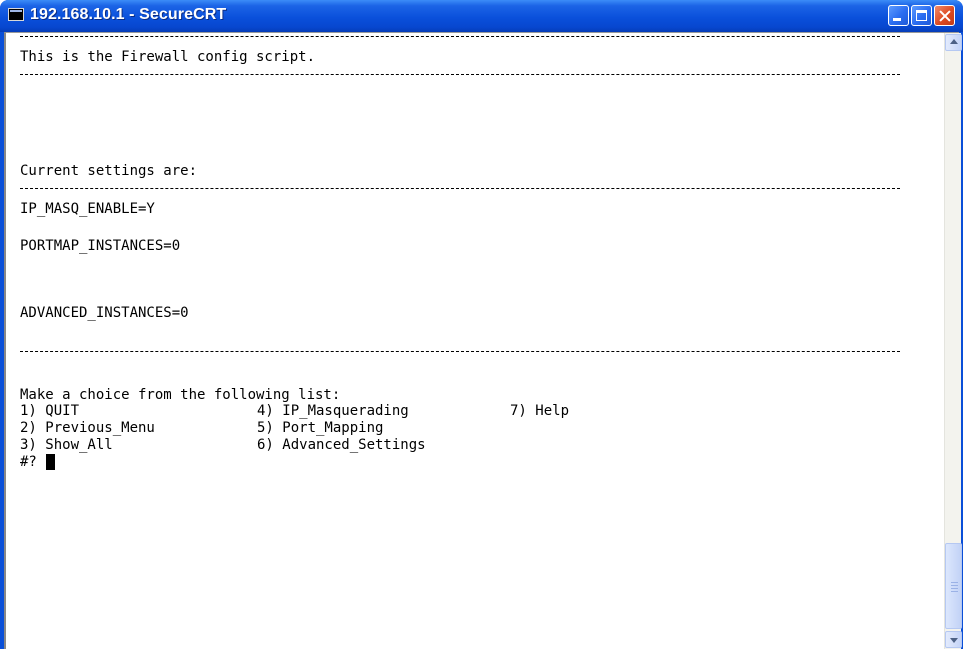  What do you see at coordinates (540, 411) in the screenshot?
I see `menu-option-help: 7) Help` at bounding box center [540, 411].